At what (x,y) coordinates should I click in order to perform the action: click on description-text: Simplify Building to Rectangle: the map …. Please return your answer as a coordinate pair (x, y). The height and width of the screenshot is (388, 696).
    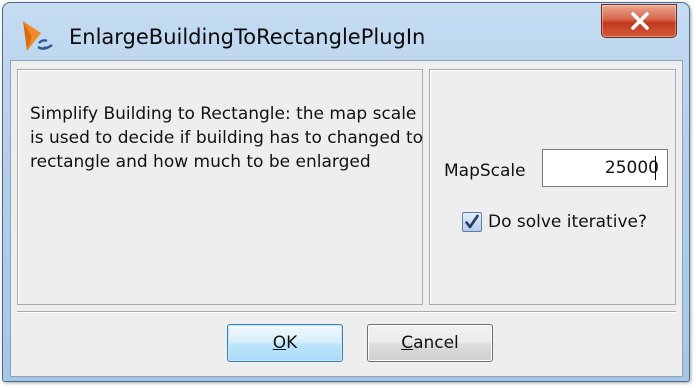
    Looking at the image, I should click on (227, 138).